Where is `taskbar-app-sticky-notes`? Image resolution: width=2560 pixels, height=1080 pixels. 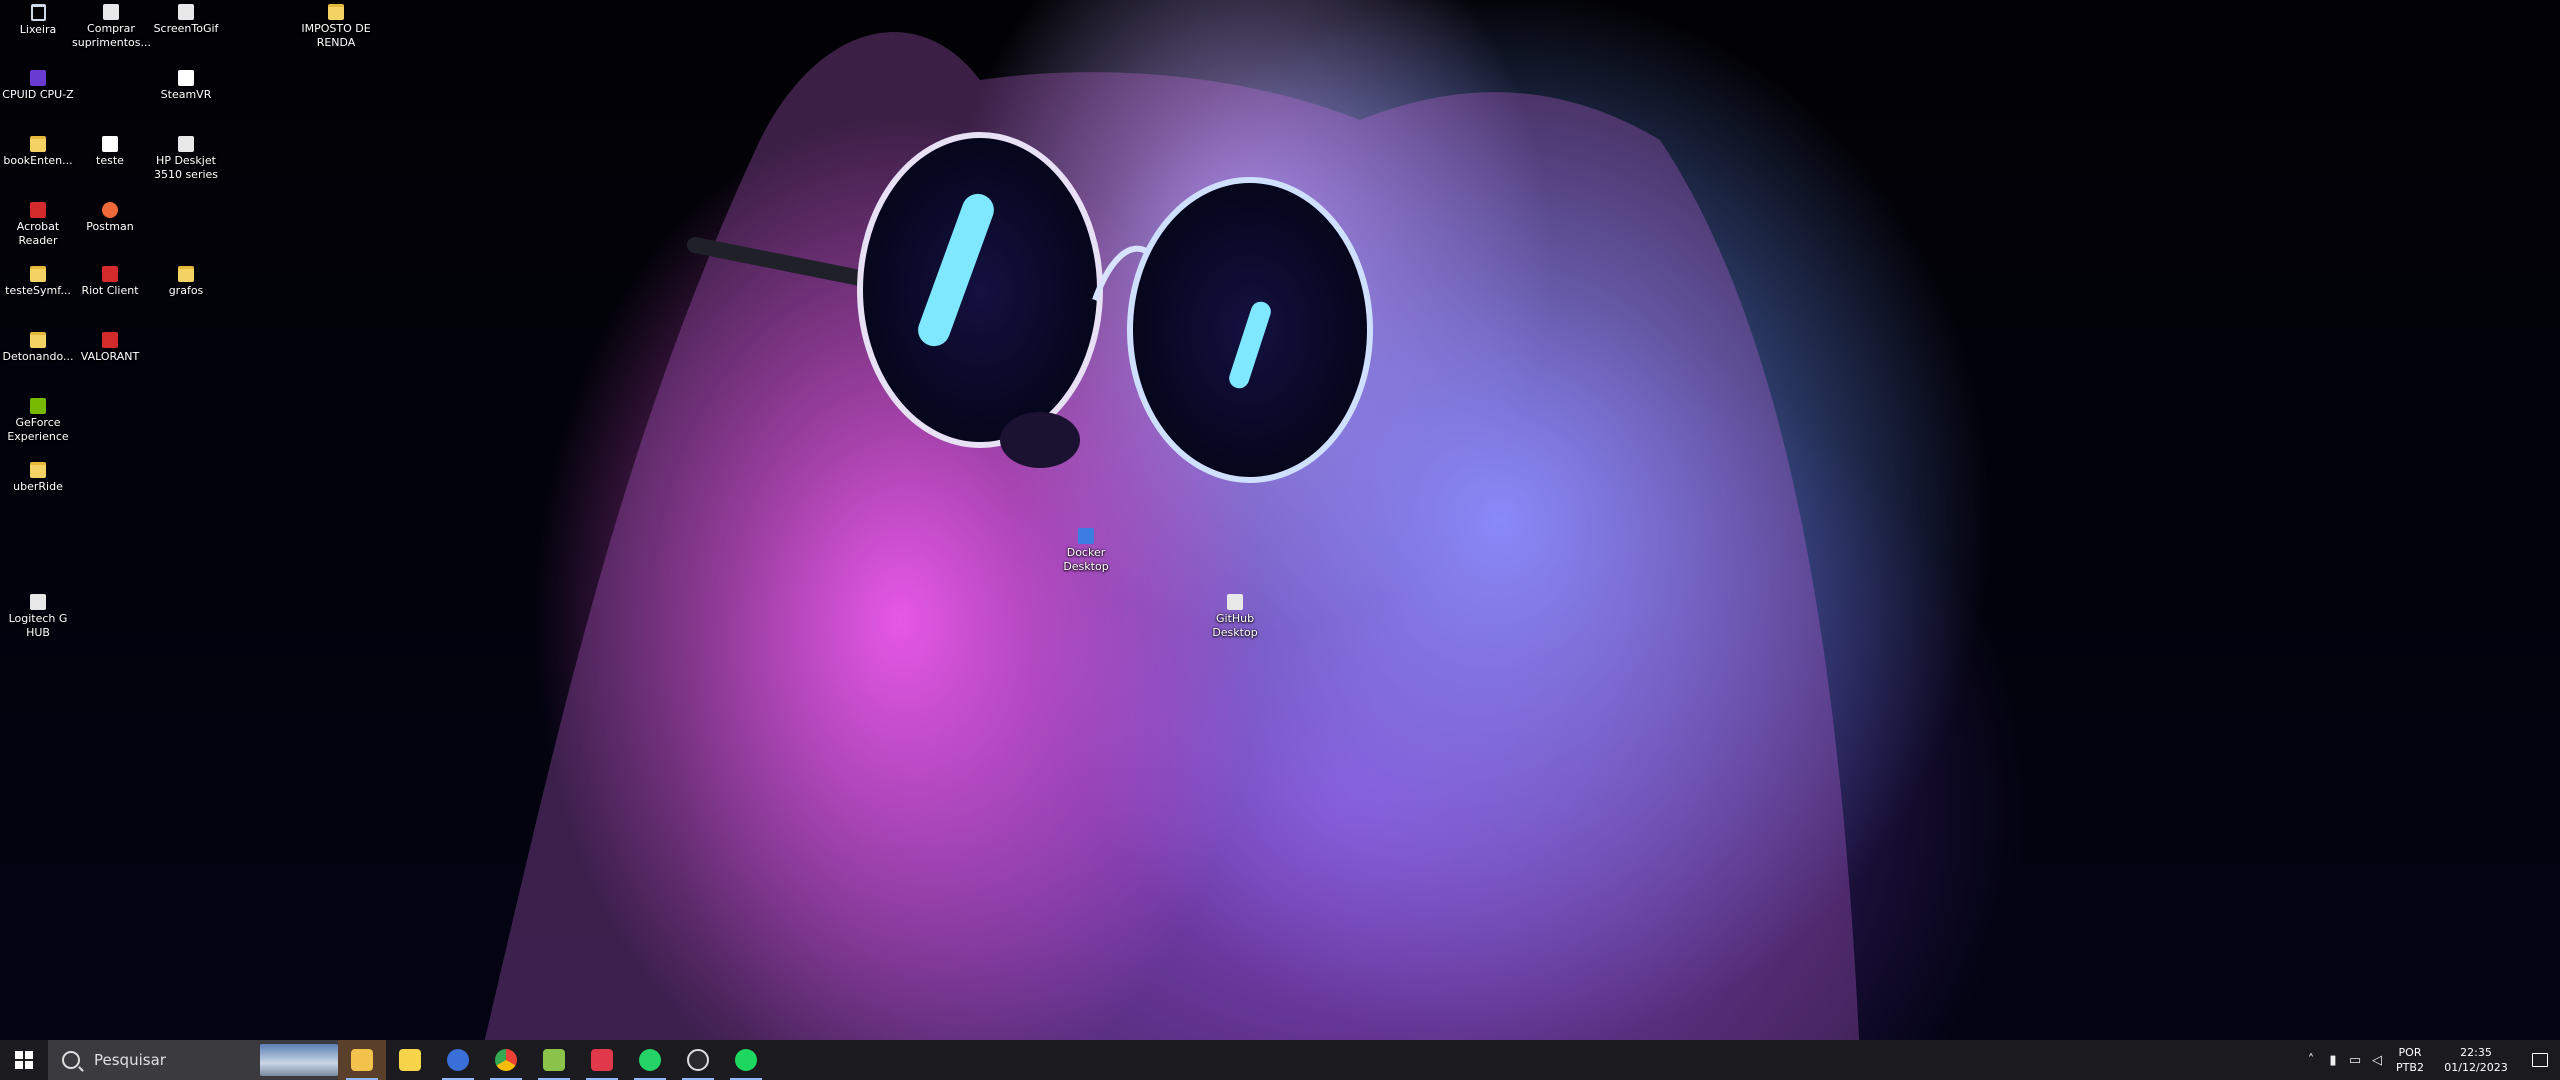
taskbar-app-sticky-notes is located at coordinates (410, 1060).